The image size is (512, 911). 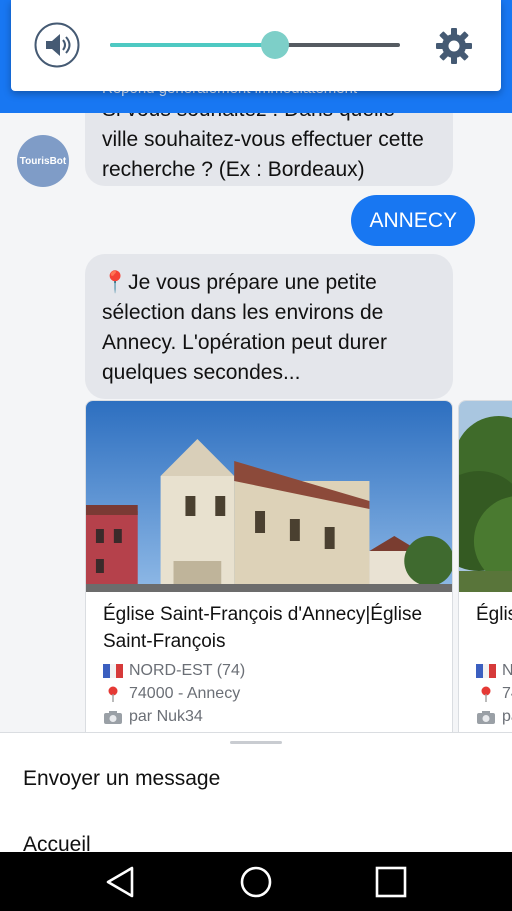 What do you see at coordinates (391, 882) in the screenshot?
I see `recents-icon` at bounding box center [391, 882].